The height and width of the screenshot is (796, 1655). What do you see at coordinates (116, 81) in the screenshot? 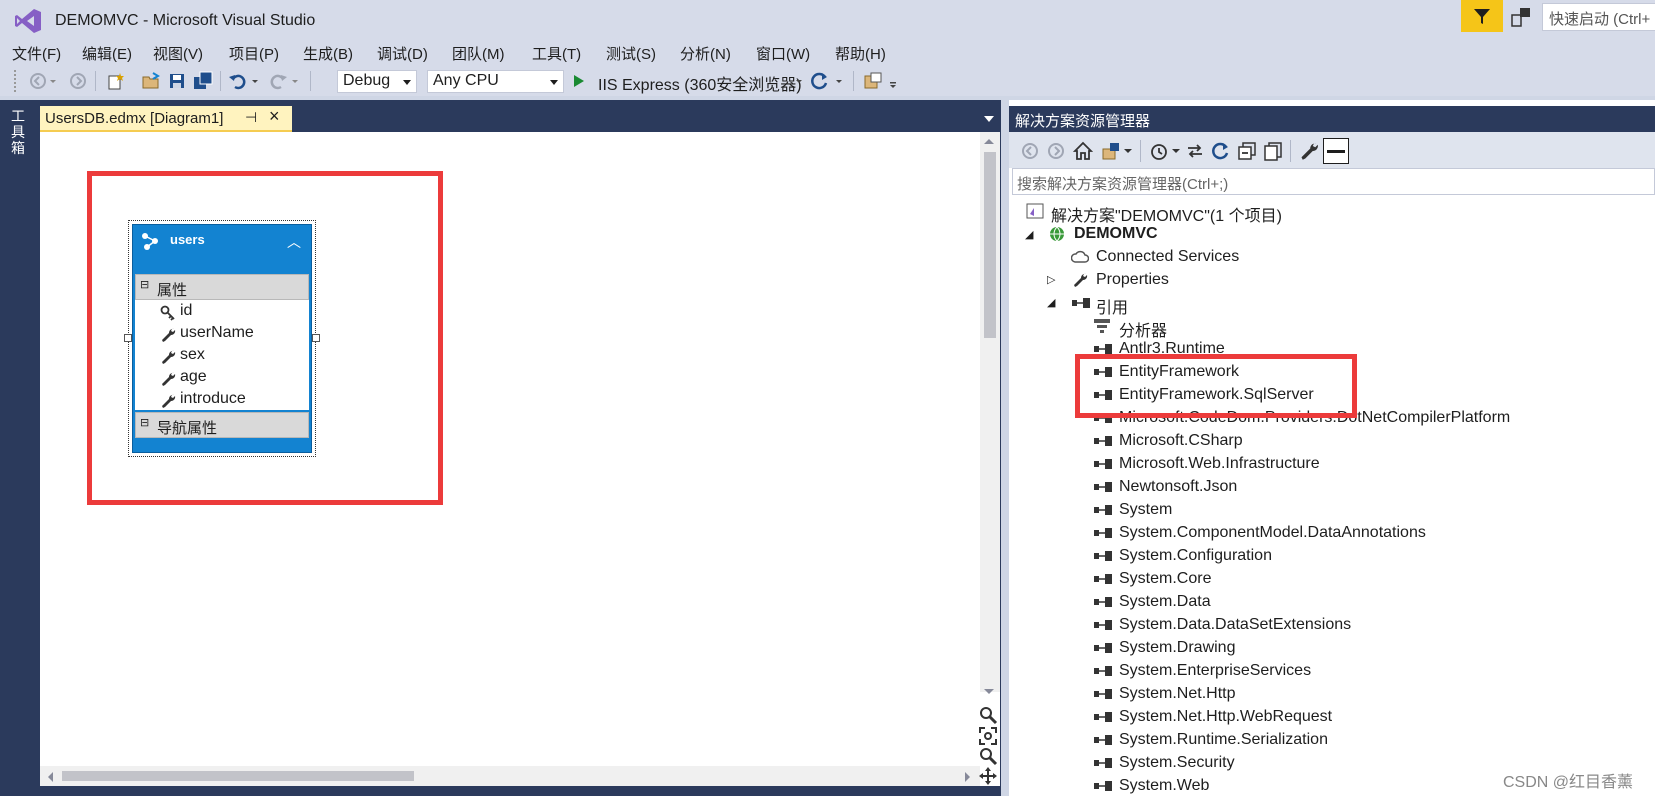
I see `new-project-icon` at bounding box center [116, 81].